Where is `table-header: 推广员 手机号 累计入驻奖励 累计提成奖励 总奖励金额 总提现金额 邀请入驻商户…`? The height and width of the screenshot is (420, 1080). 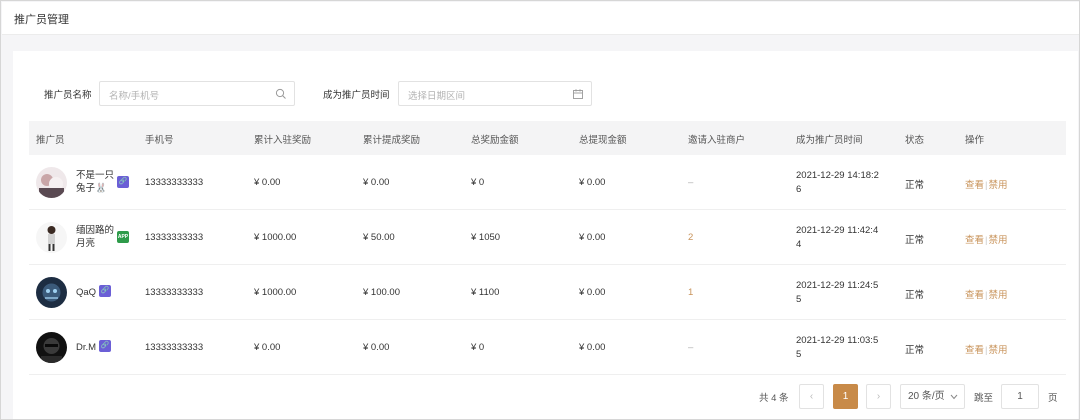 table-header: 推广员 手机号 累计入驻奖励 累计提成奖励 总奖励金额 总提现金额 邀请入驻商户… is located at coordinates (547, 138).